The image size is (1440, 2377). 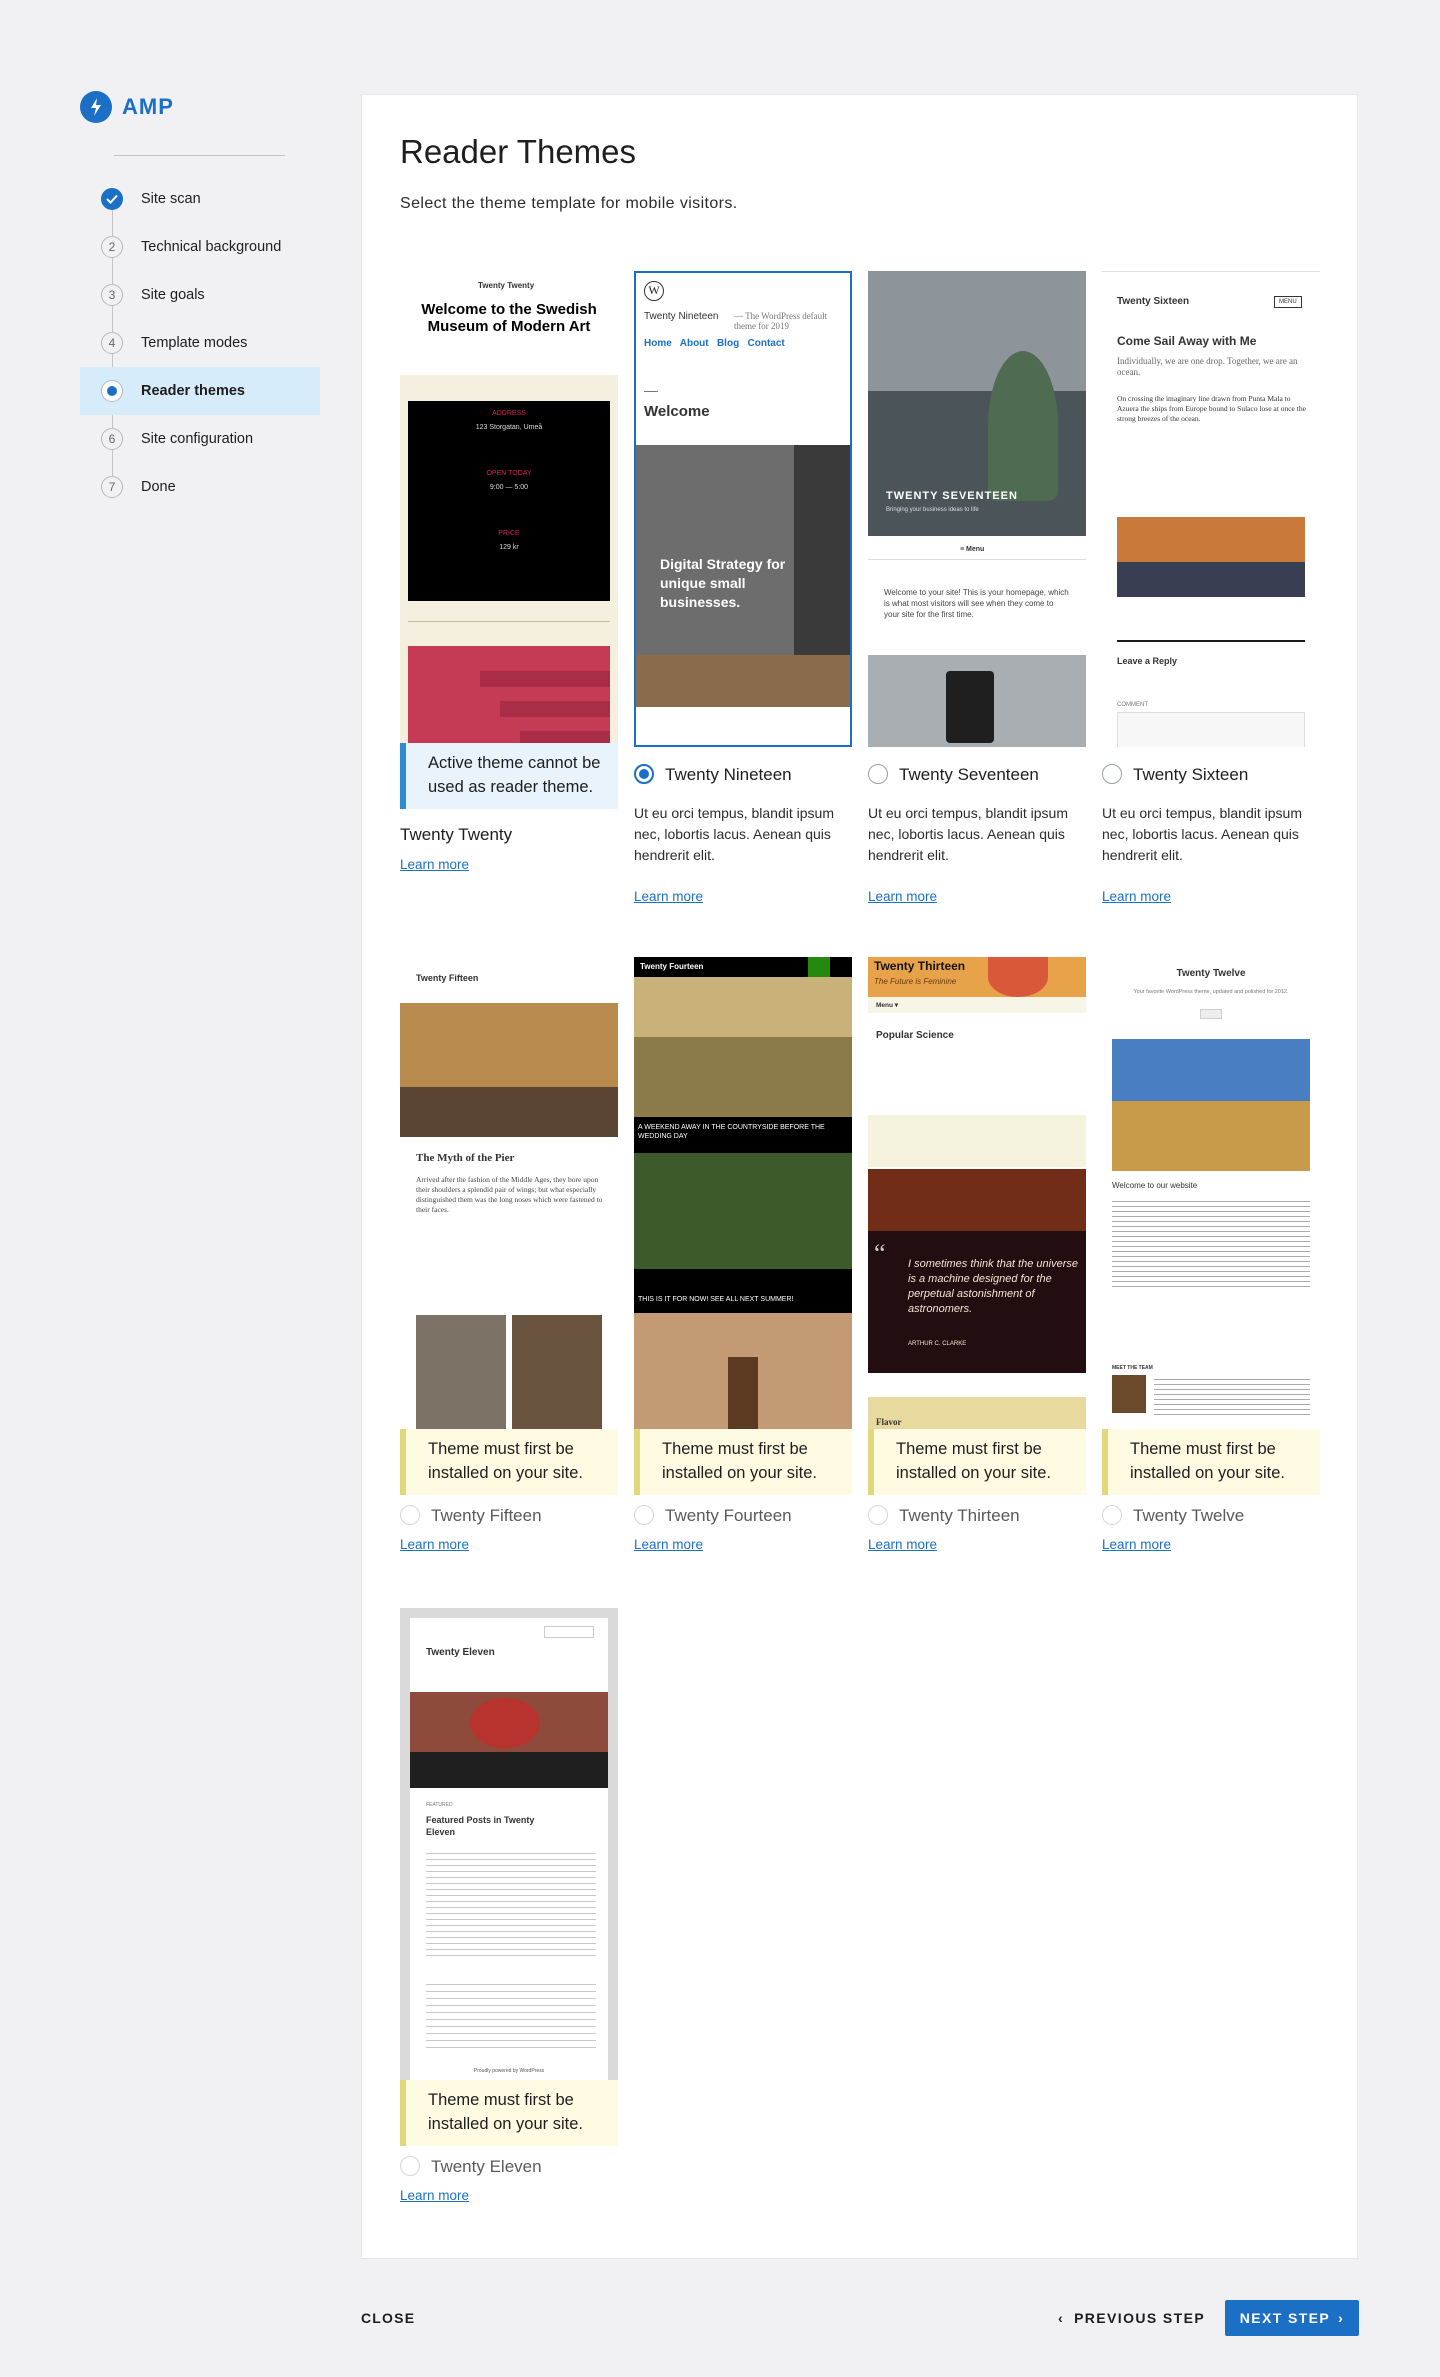 What do you see at coordinates (518, 151) in the screenshot?
I see `page-title: Reader Themes` at bounding box center [518, 151].